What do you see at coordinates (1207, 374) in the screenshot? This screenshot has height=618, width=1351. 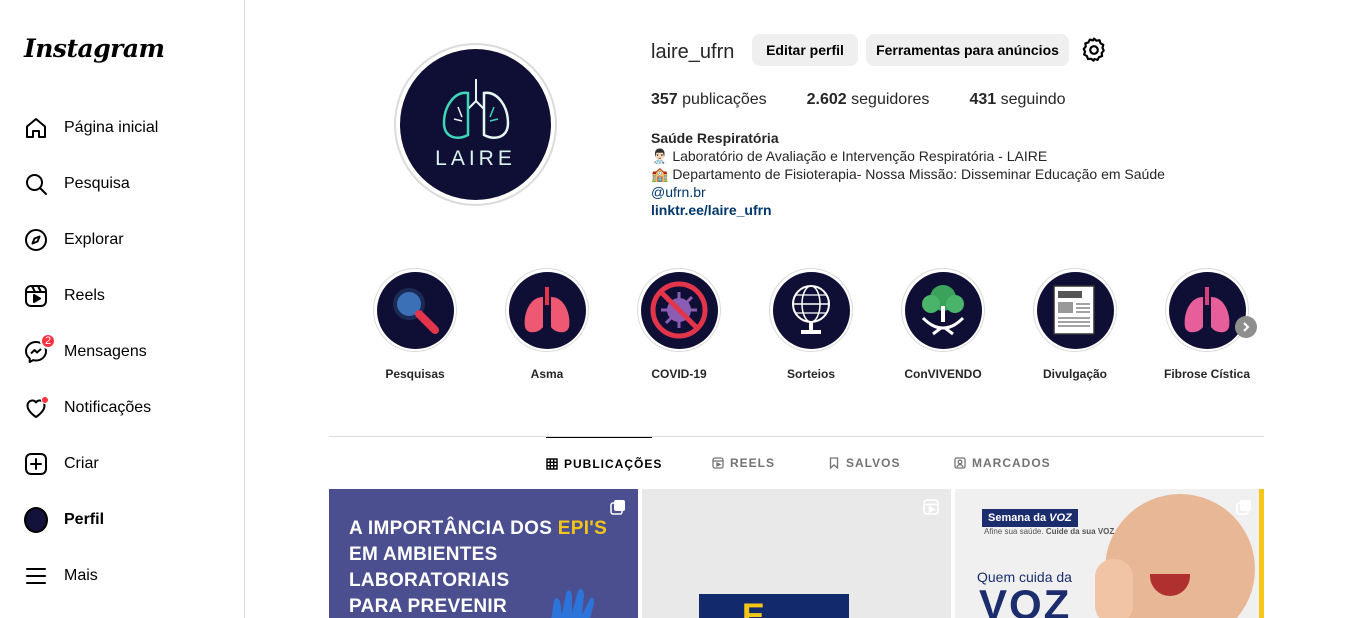 I see `highlight-label: Fibrose Cística` at bounding box center [1207, 374].